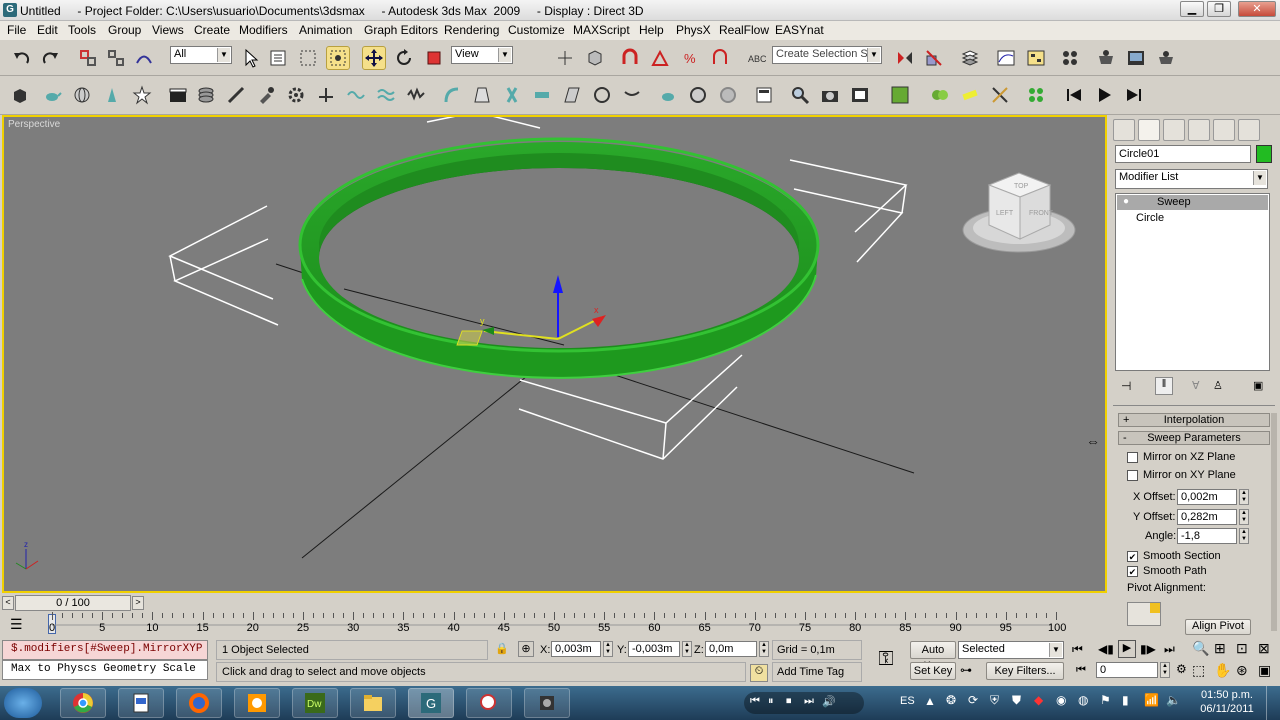 Image resolution: width=1280 pixels, height=720 pixels. I want to click on time-tag-icon: ⏲, so click(759, 673).